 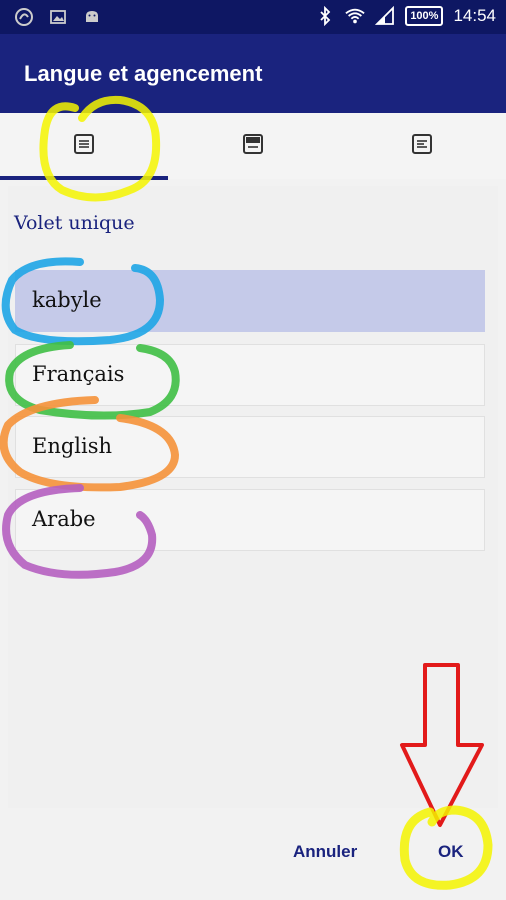 I want to click on text-pane-icon, so click(x=422, y=146).